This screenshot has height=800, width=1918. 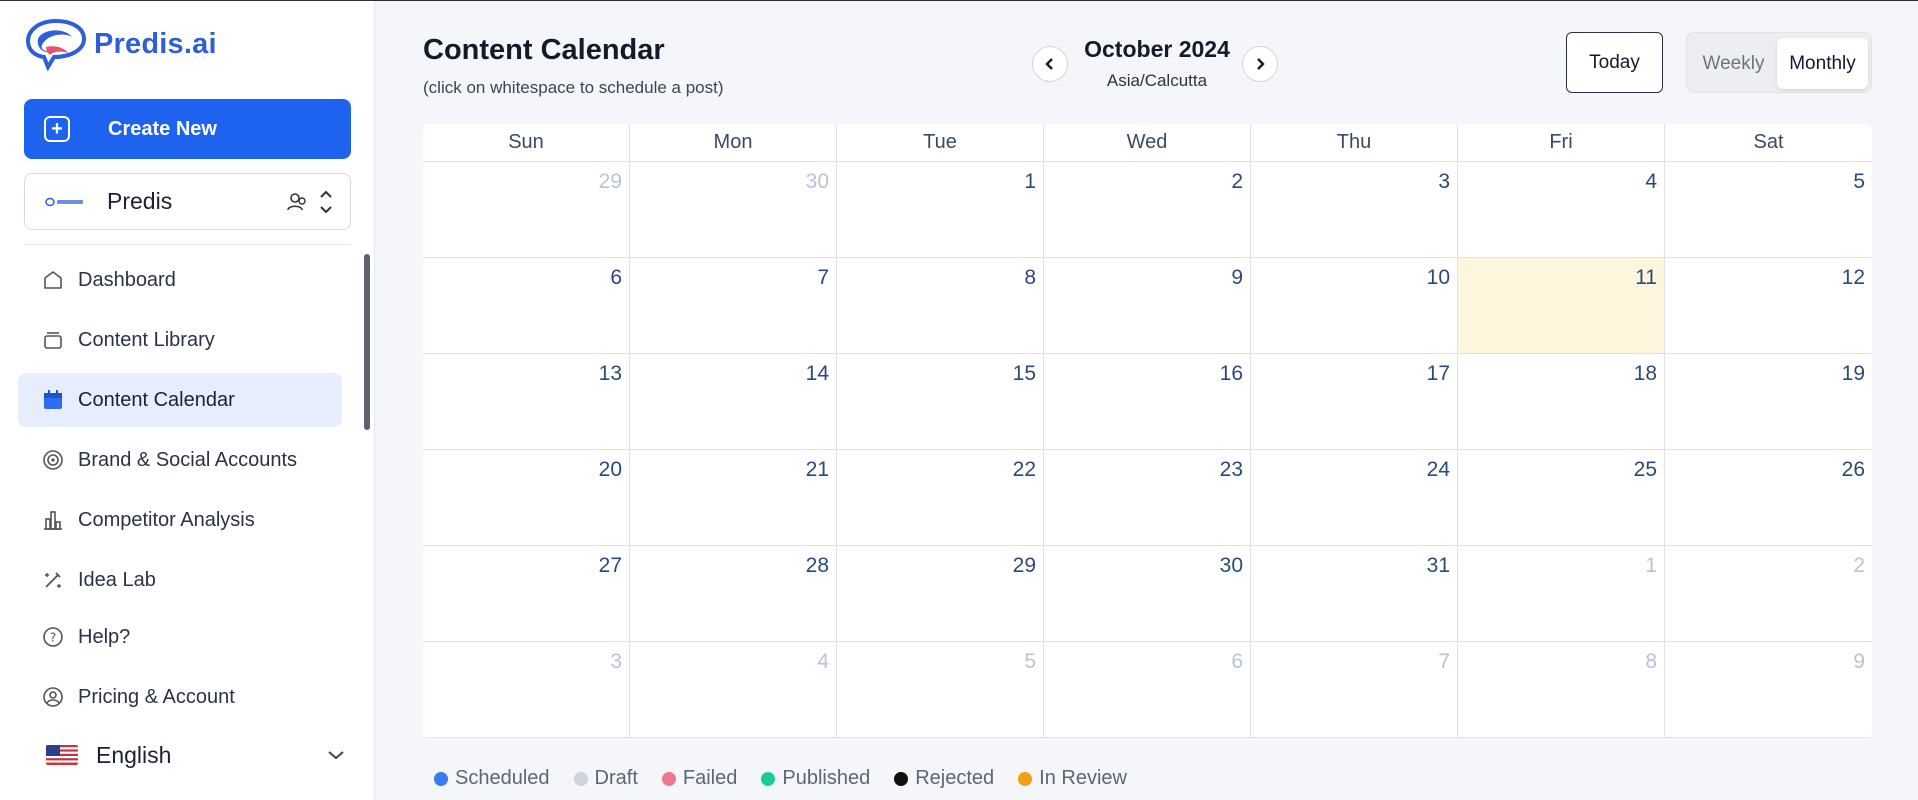 What do you see at coordinates (1147, 498) in the screenshot?
I see `day-cell: 23` at bounding box center [1147, 498].